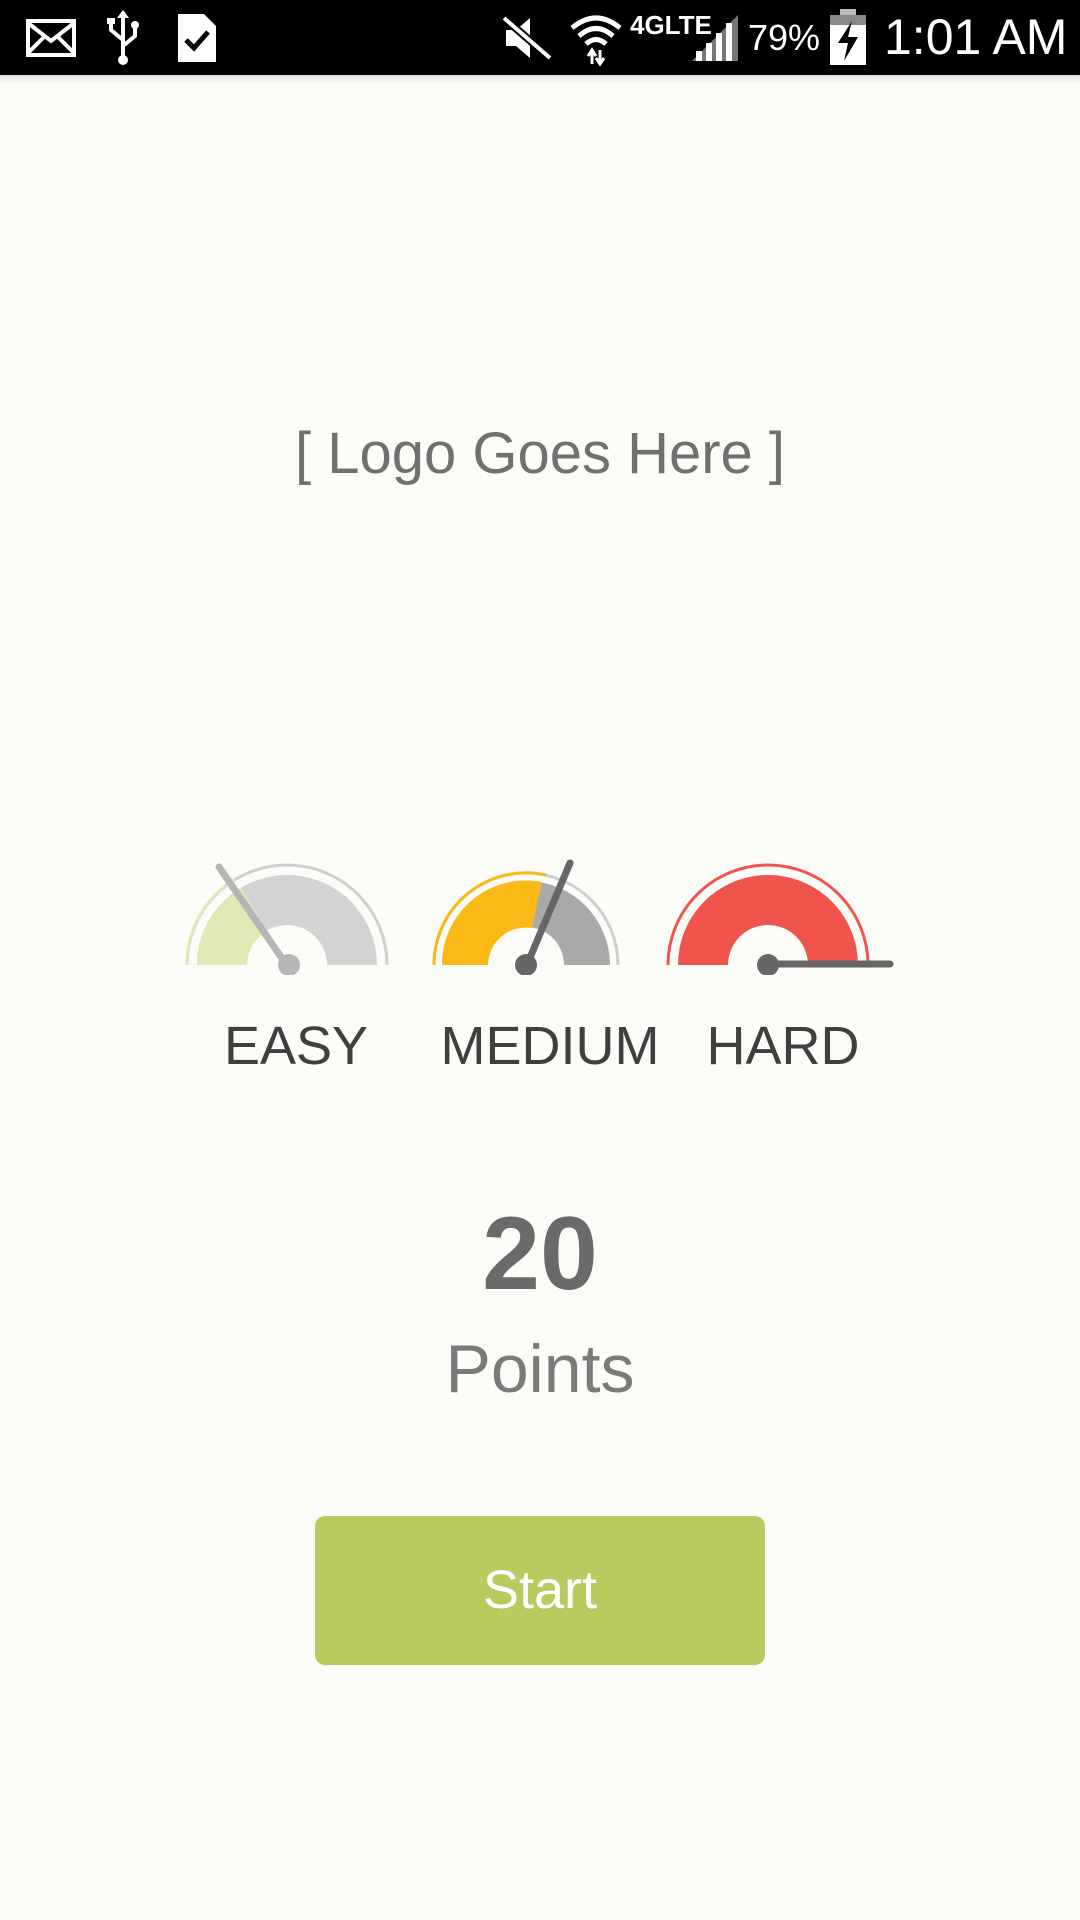 This screenshot has width=1080, height=1920. I want to click on gauge-easy-icon, so click(290, 917).